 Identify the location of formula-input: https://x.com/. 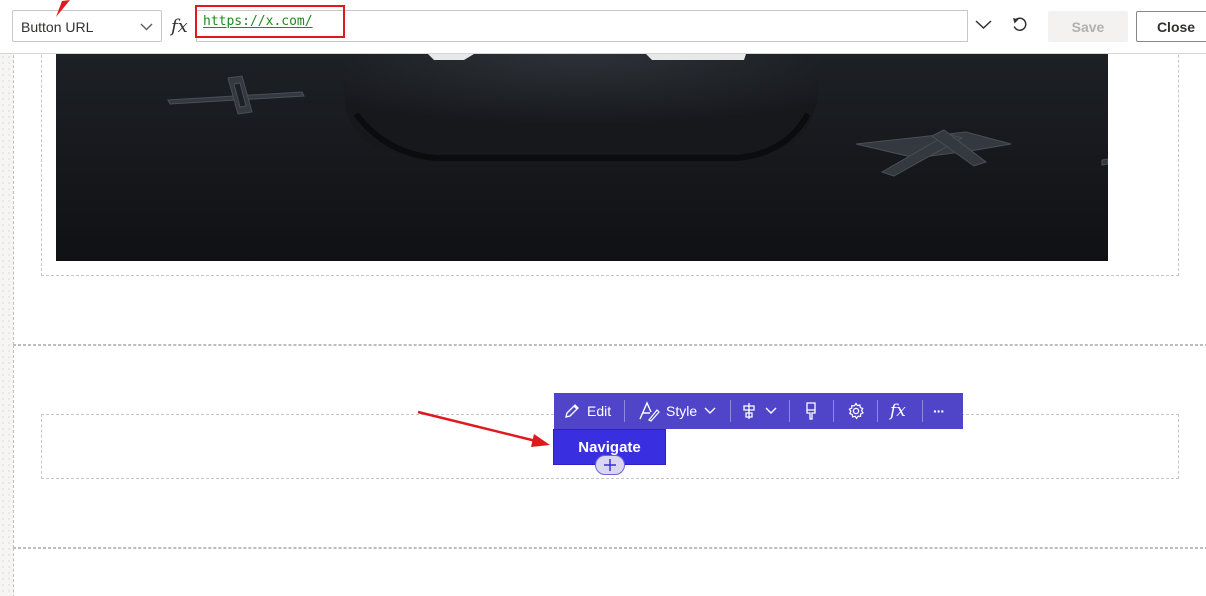
(582, 26).